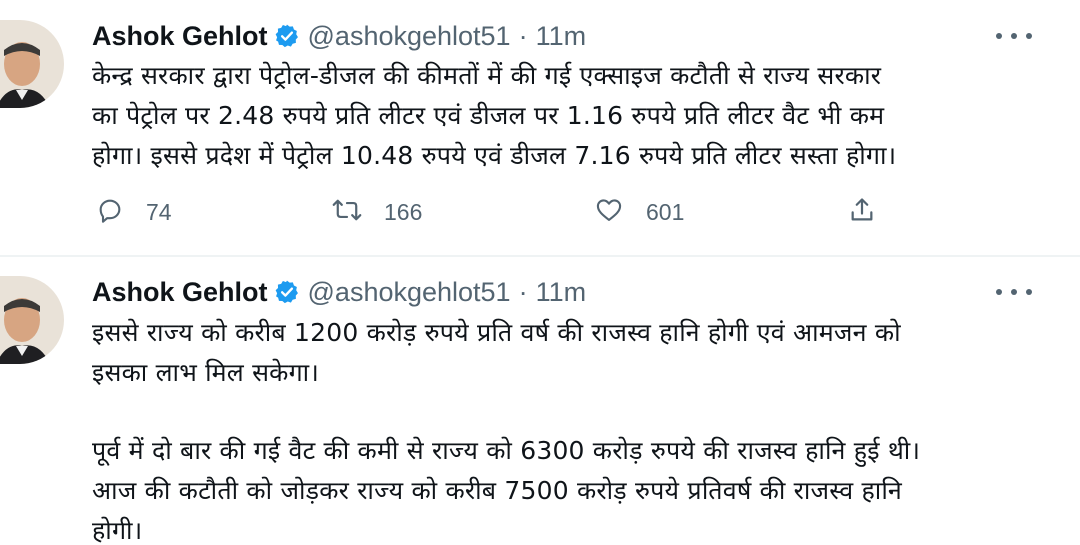 Image resolution: width=1080 pixels, height=545 pixels. Describe the element at coordinates (665, 211) in the screenshot. I see `like-count: 601` at that location.